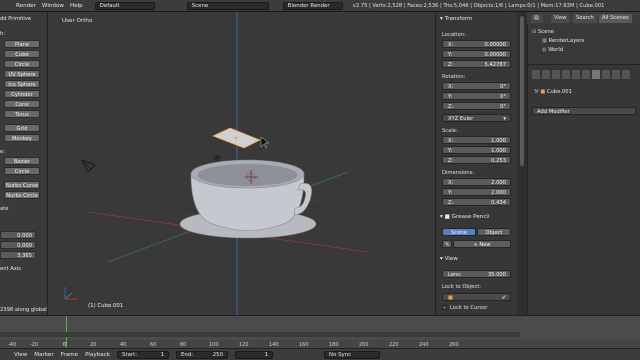  I want to click on add-nurbs-curve-button: Nurbs Curve, so click(22, 185).